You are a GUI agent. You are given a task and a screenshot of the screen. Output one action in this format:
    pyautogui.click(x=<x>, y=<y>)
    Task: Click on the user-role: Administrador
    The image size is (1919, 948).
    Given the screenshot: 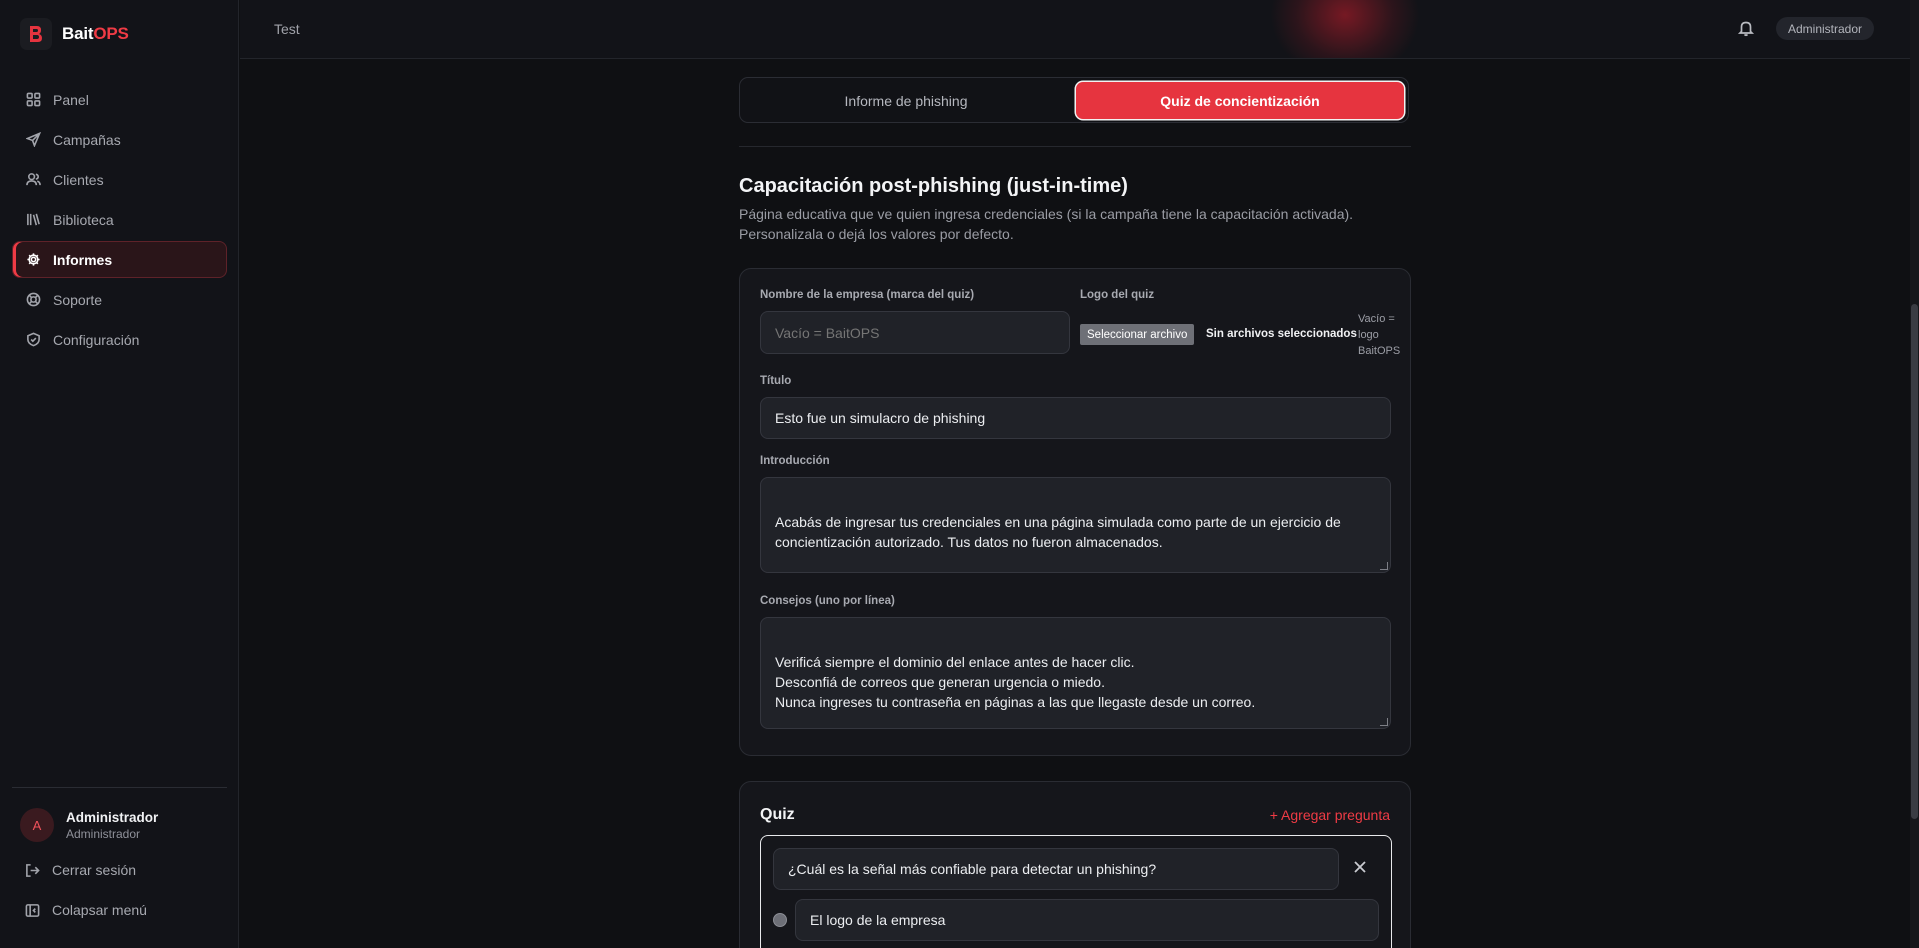 What is the action you would take?
    pyautogui.click(x=103, y=833)
    